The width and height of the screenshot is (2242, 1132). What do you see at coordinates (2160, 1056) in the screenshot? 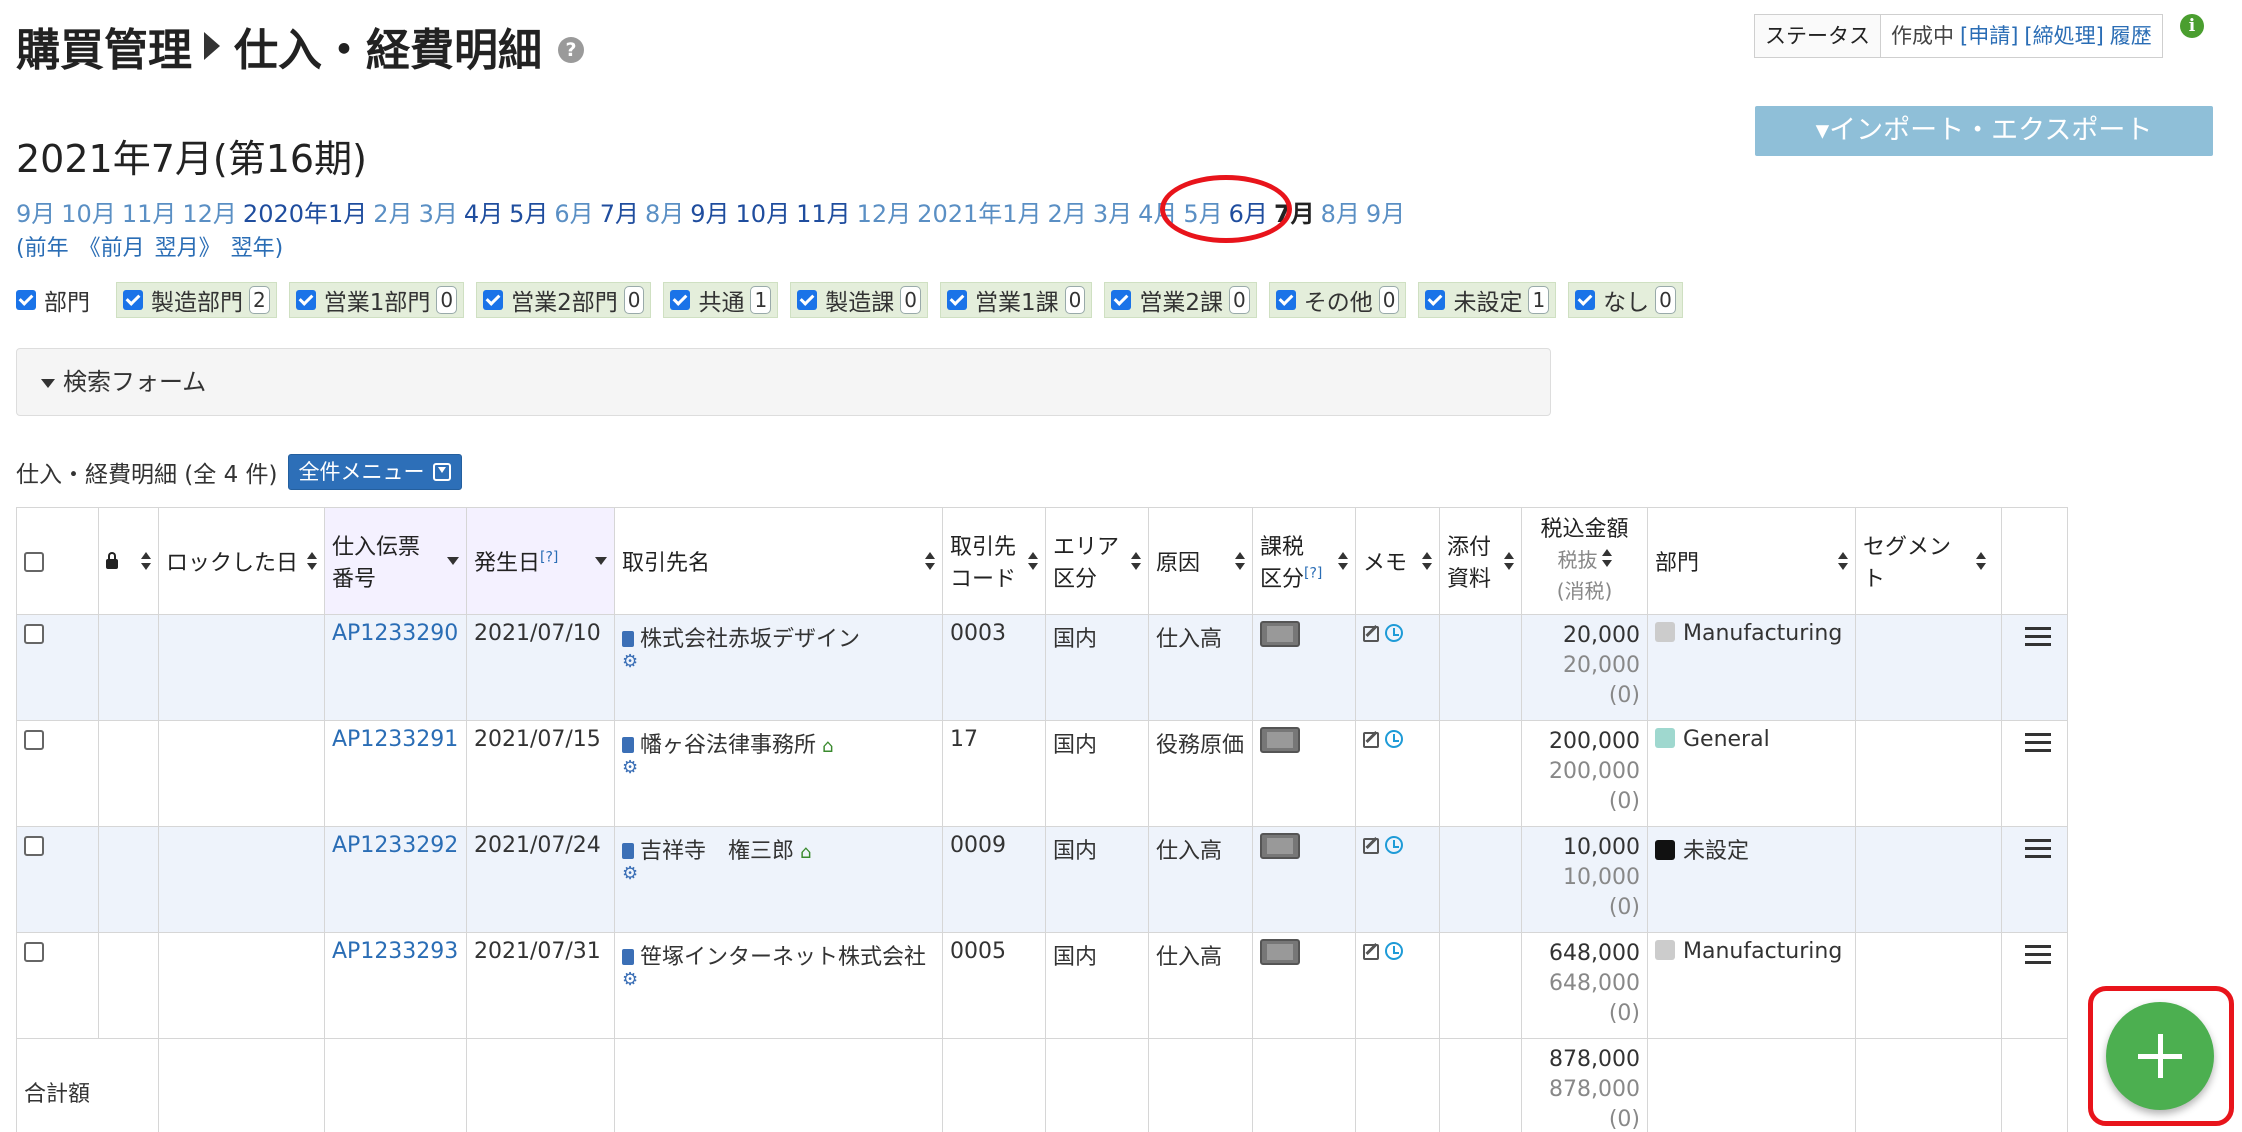
I see `add-button` at bounding box center [2160, 1056].